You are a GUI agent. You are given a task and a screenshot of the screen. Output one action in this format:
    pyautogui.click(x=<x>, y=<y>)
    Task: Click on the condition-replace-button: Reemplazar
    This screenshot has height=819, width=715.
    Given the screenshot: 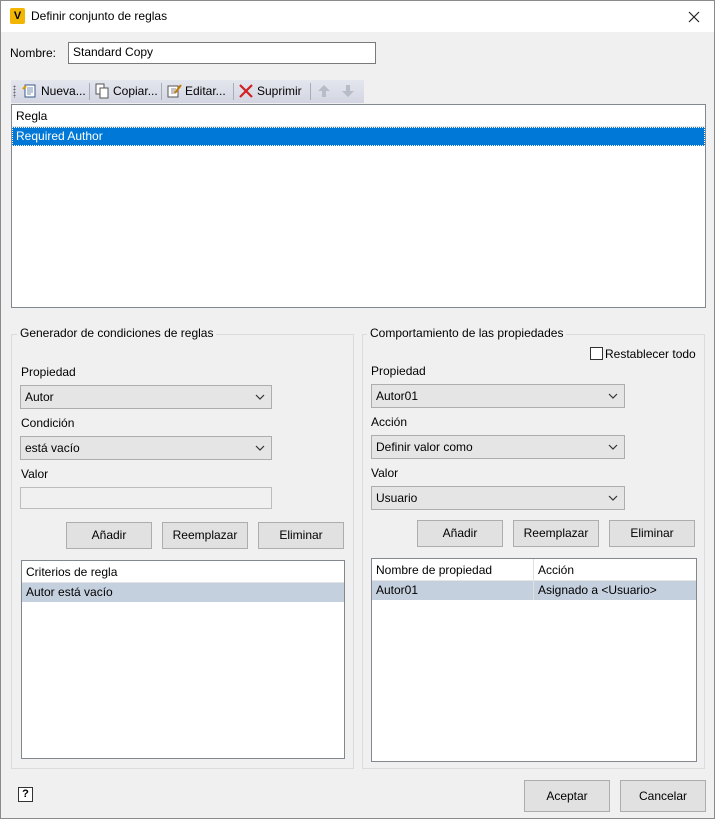 What is the action you would take?
    pyautogui.click(x=205, y=535)
    